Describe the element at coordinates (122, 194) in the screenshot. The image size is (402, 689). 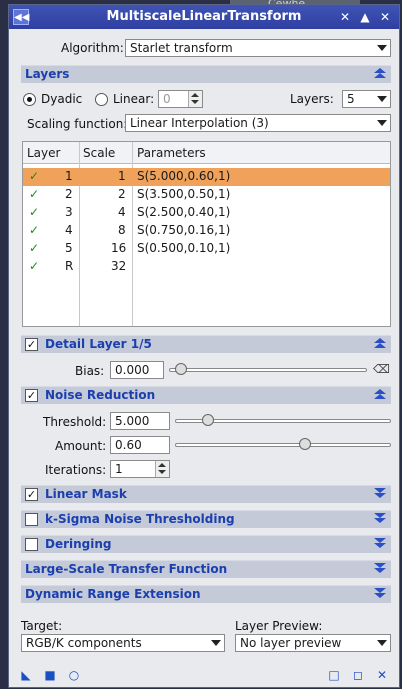
I see `scale-cell: 2` at that location.